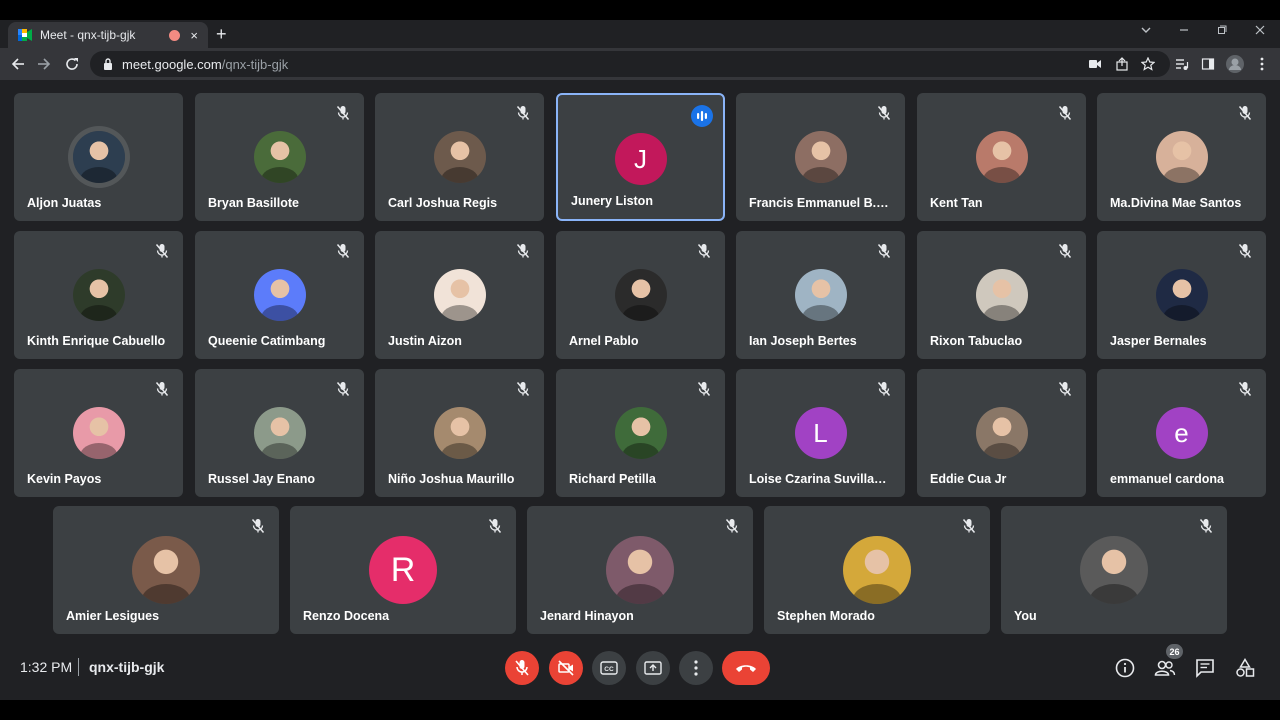 The height and width of the screenshot is (720, 1280). I want to click on close-window-icon, so click(1260, 31).